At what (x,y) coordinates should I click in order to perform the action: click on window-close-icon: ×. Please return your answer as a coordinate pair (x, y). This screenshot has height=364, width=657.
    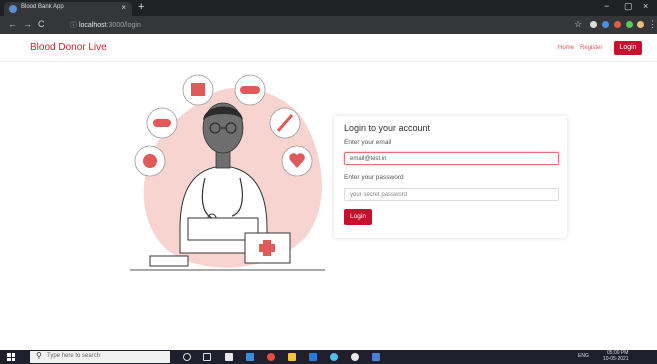
    Looking at the image, I should click on (645, 6).